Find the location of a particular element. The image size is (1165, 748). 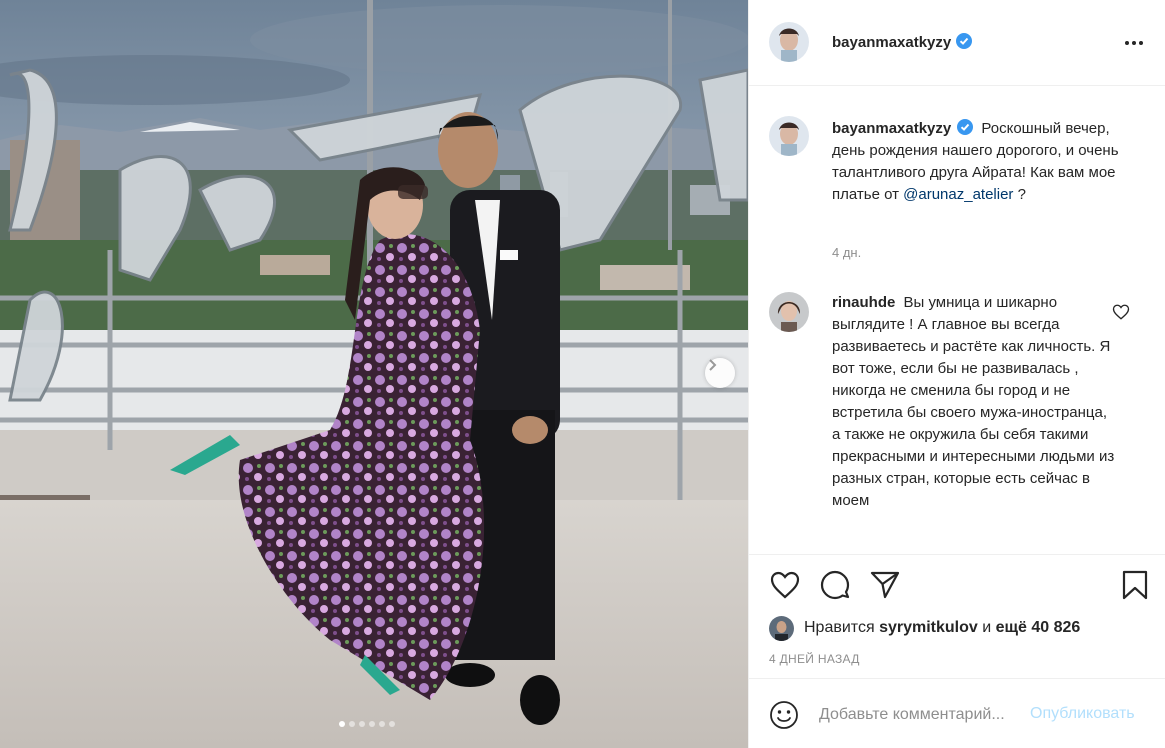

carousel-indicator is located at coordinates (367, 724).